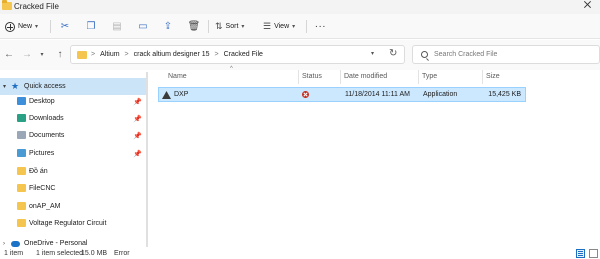 This screenshot has height=259, width=600. Describe the element at coordinates (15, 244) in the screenshot. I see `cloud-icon` at that location.